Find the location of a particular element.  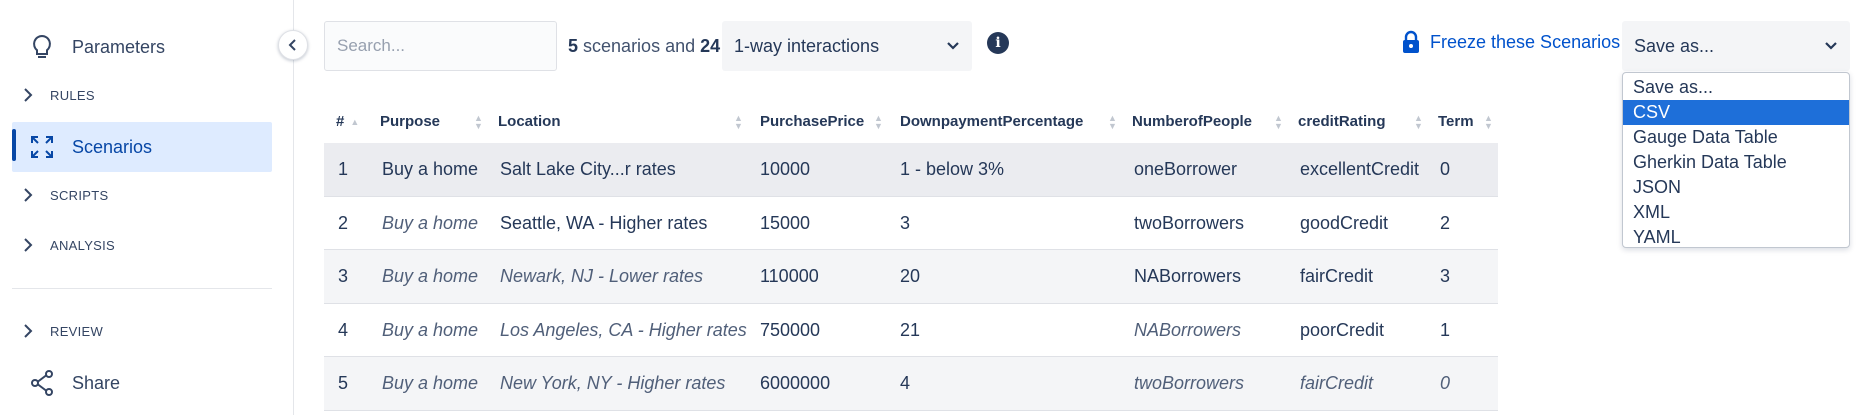

column-header-downpayment: DownpaymentPercentage is located at coordinates (991, 121).